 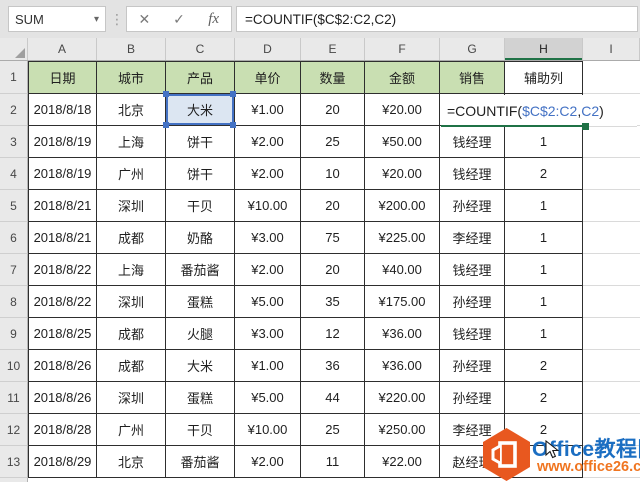 What do you see at coordinates (402, 49) in the screenshot?
I see `column-header-F: F` at bounding box center [402, 49].